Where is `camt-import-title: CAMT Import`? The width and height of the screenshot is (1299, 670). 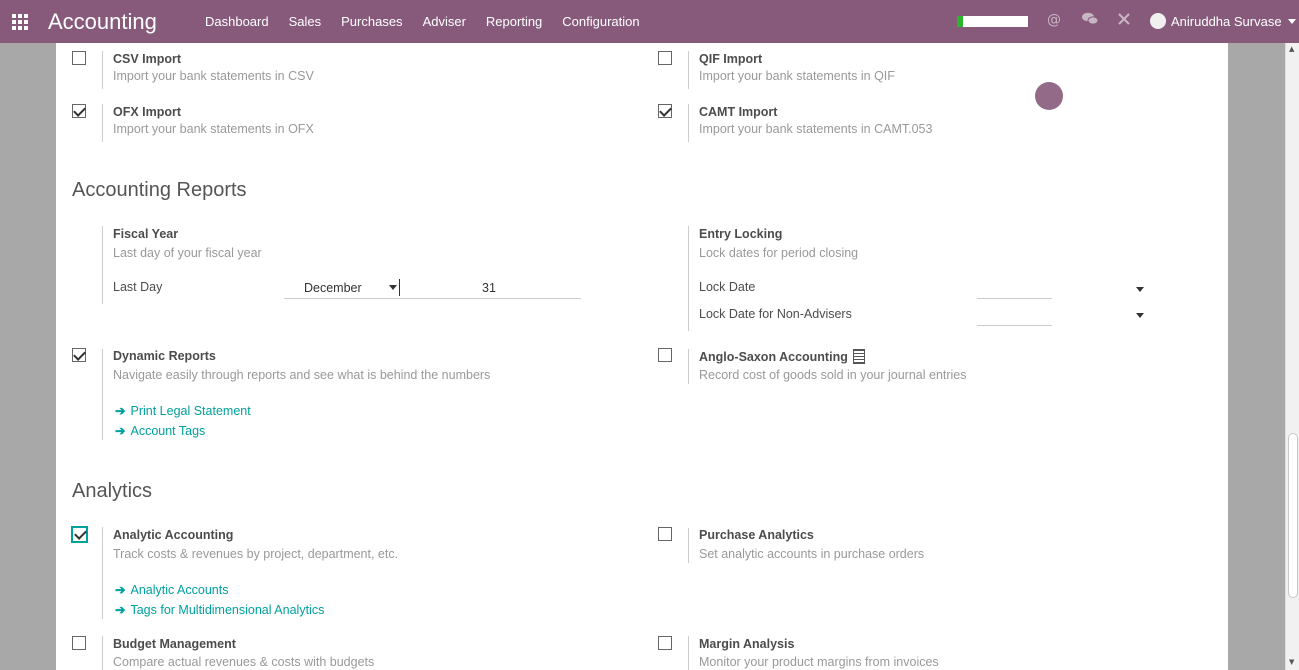 camt-import-title: CAMT Import is located at coordinates (738, 112).